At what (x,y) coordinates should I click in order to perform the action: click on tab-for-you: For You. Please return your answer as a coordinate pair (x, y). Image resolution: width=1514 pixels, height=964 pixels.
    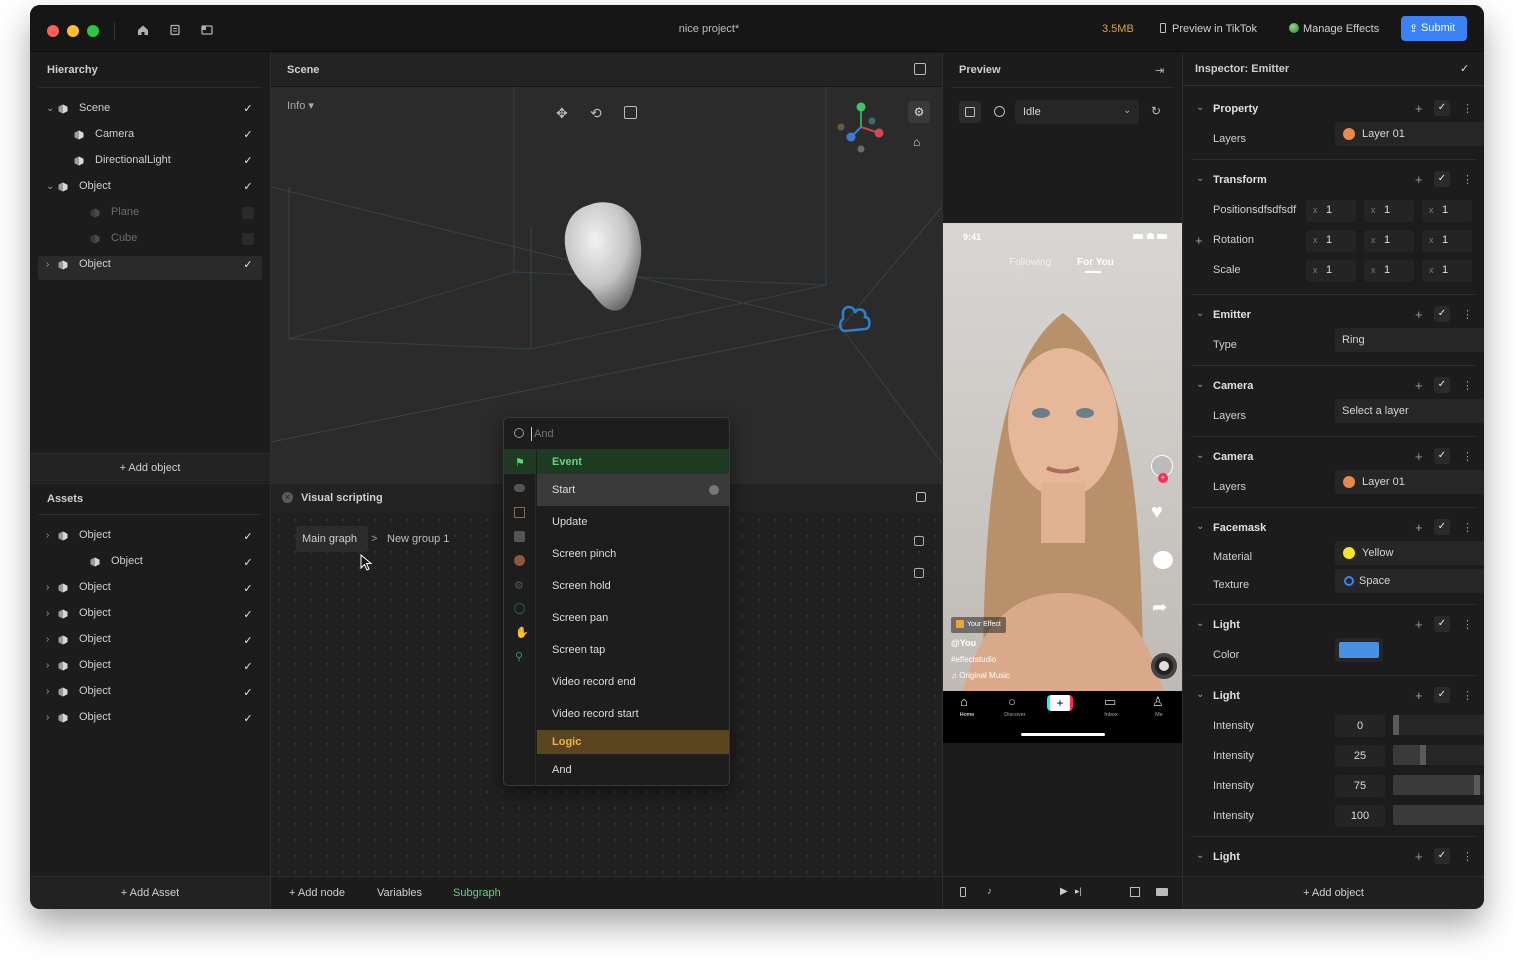
    Looking at the image, I should click on (1095, 262).